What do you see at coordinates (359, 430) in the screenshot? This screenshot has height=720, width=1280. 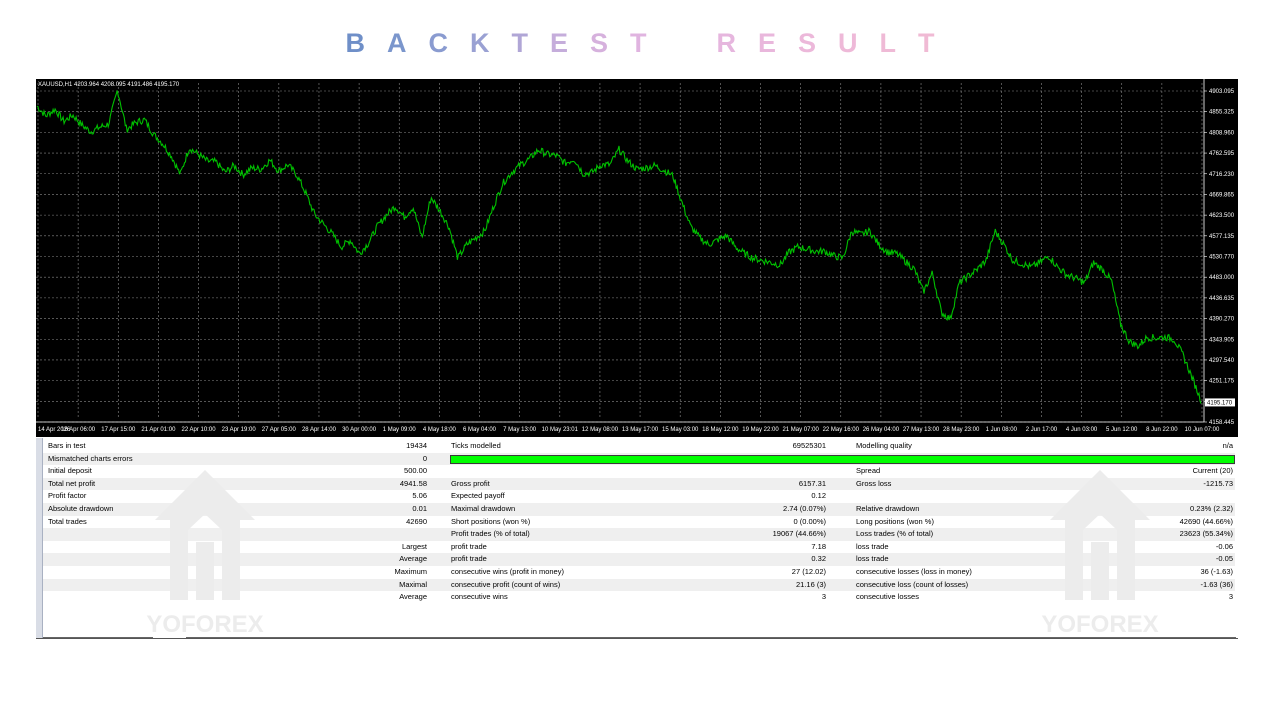 I see `time-tick-label: 30 Apr 00:00` at bounding box center [359, 430].